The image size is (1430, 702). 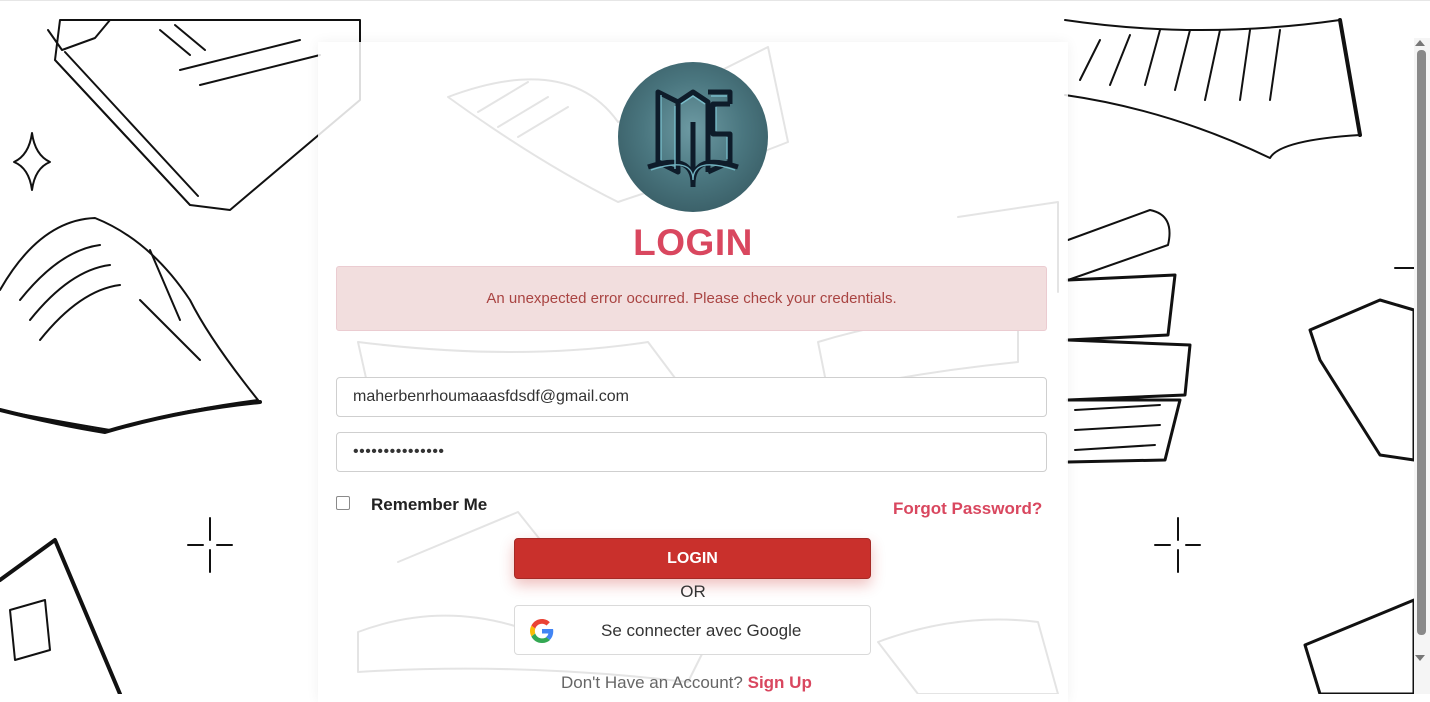 I want to click on remember-me-checkbox, so click(x=343, y=503).